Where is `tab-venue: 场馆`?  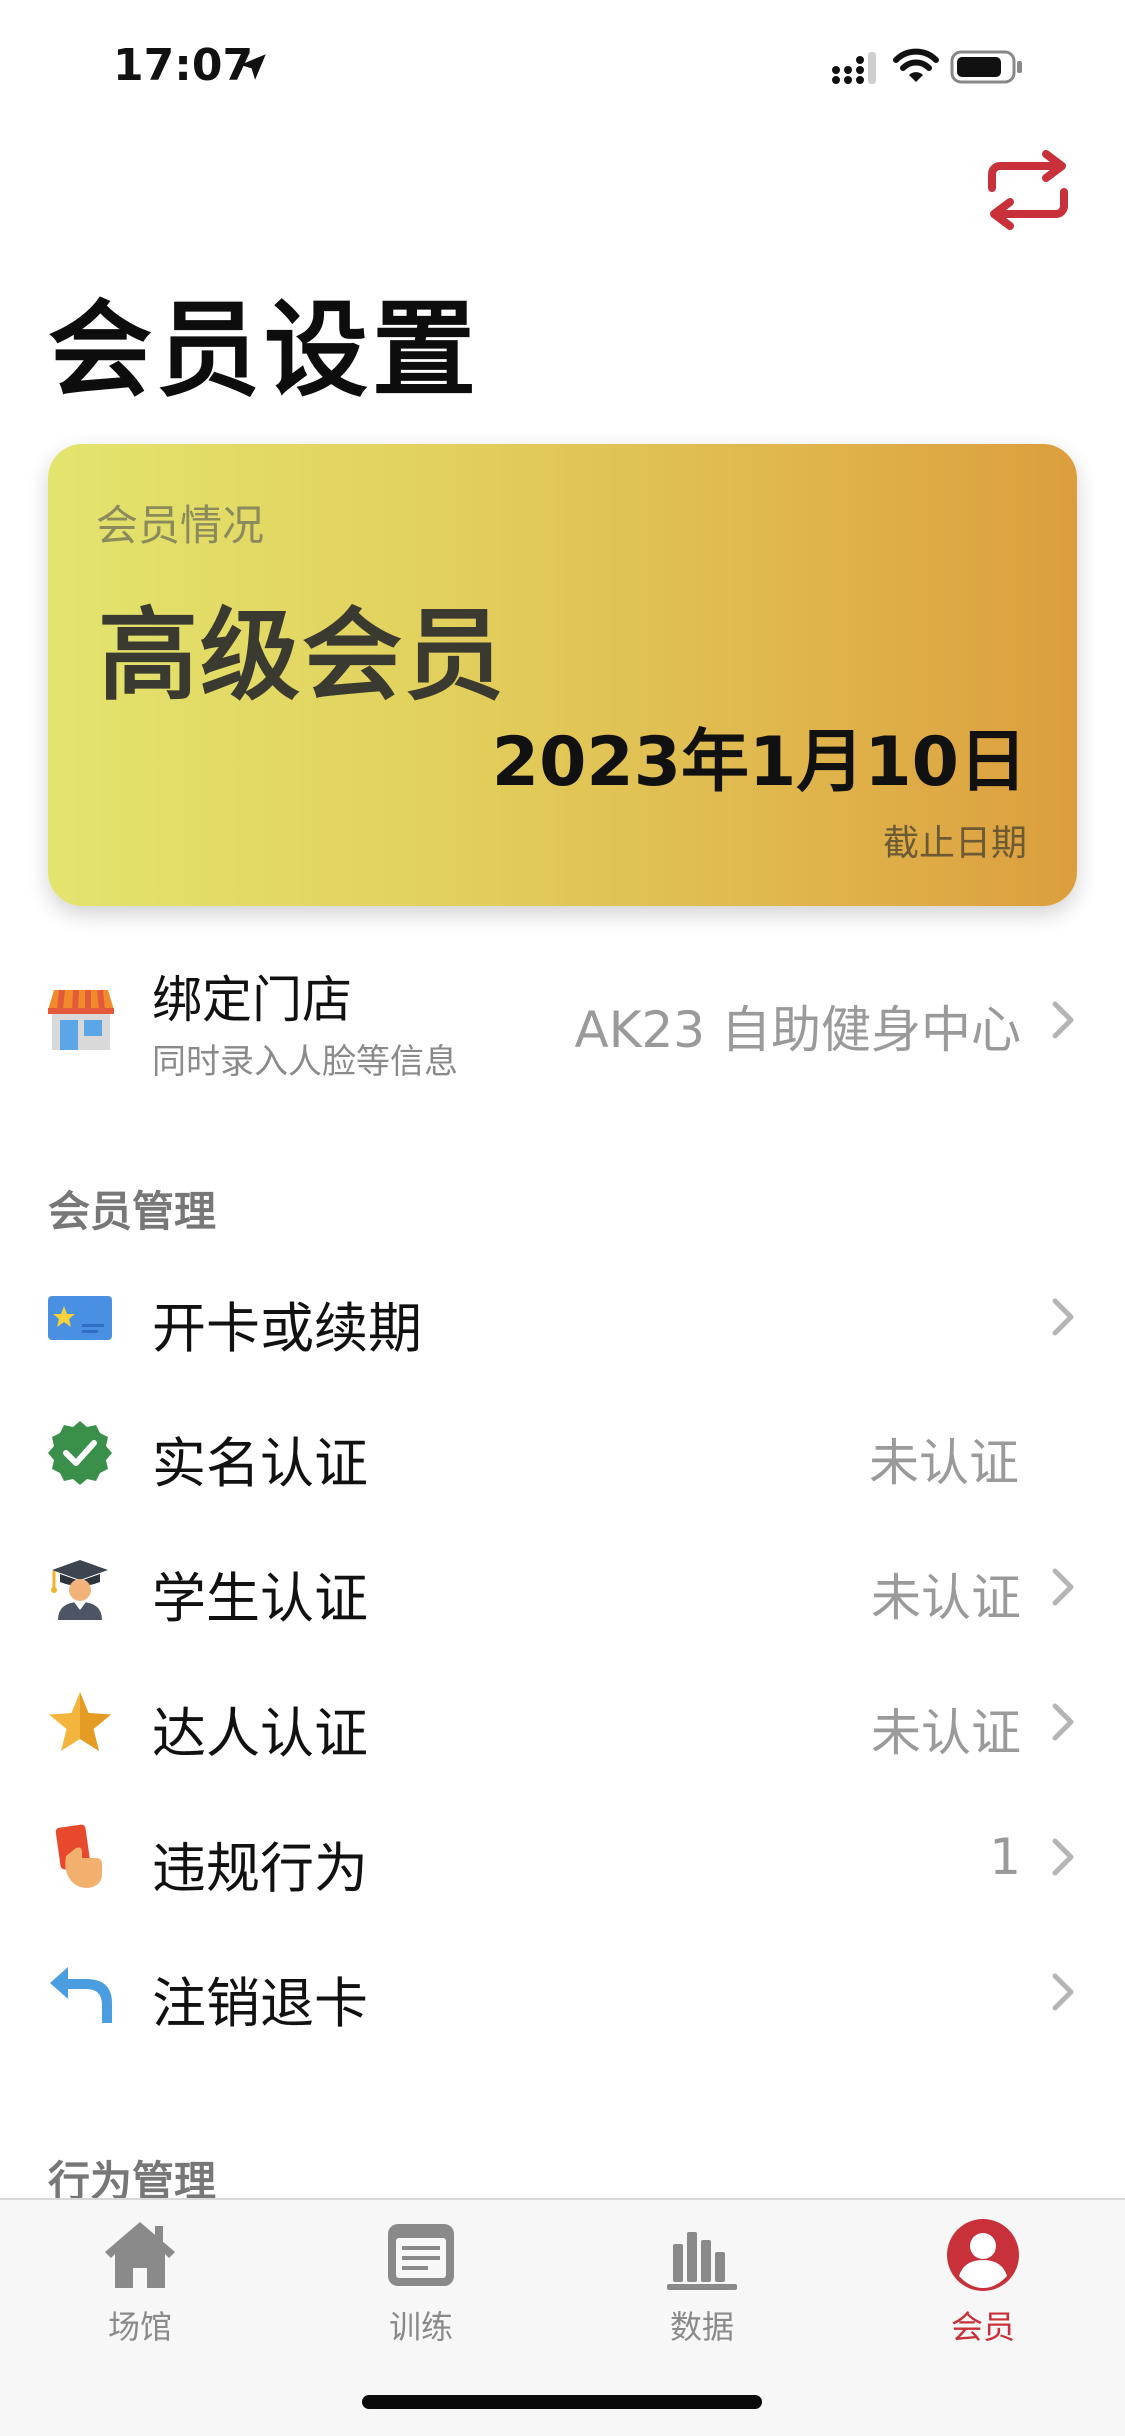
tab-venue: 场馆 is located at coordinates (140, 2286).